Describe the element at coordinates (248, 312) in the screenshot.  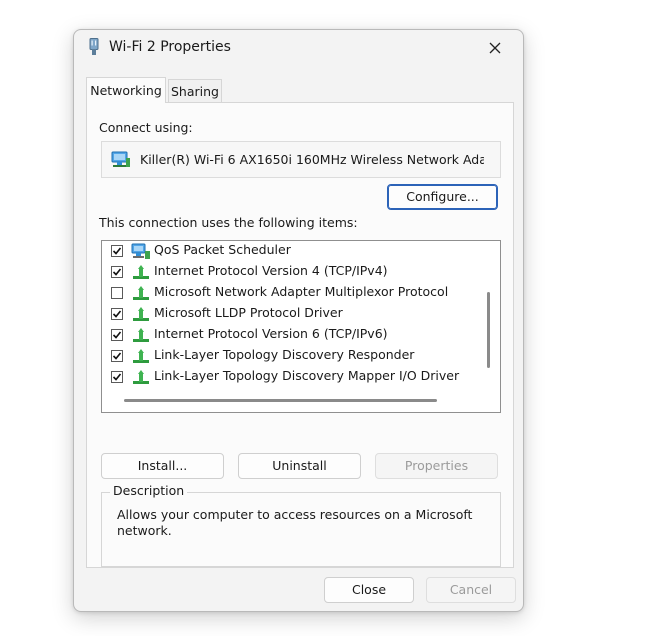
I see `item-label: Microsoft LLDP Protocol Driver` at that location.